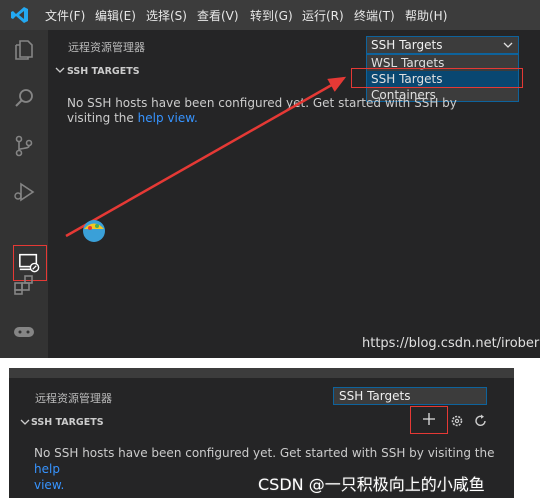 This screenshot has height=502, width=544. What do you see at coordinates (457, 421) in the screenshot?
I see `gear-icon` at bounding box center [457, 421].